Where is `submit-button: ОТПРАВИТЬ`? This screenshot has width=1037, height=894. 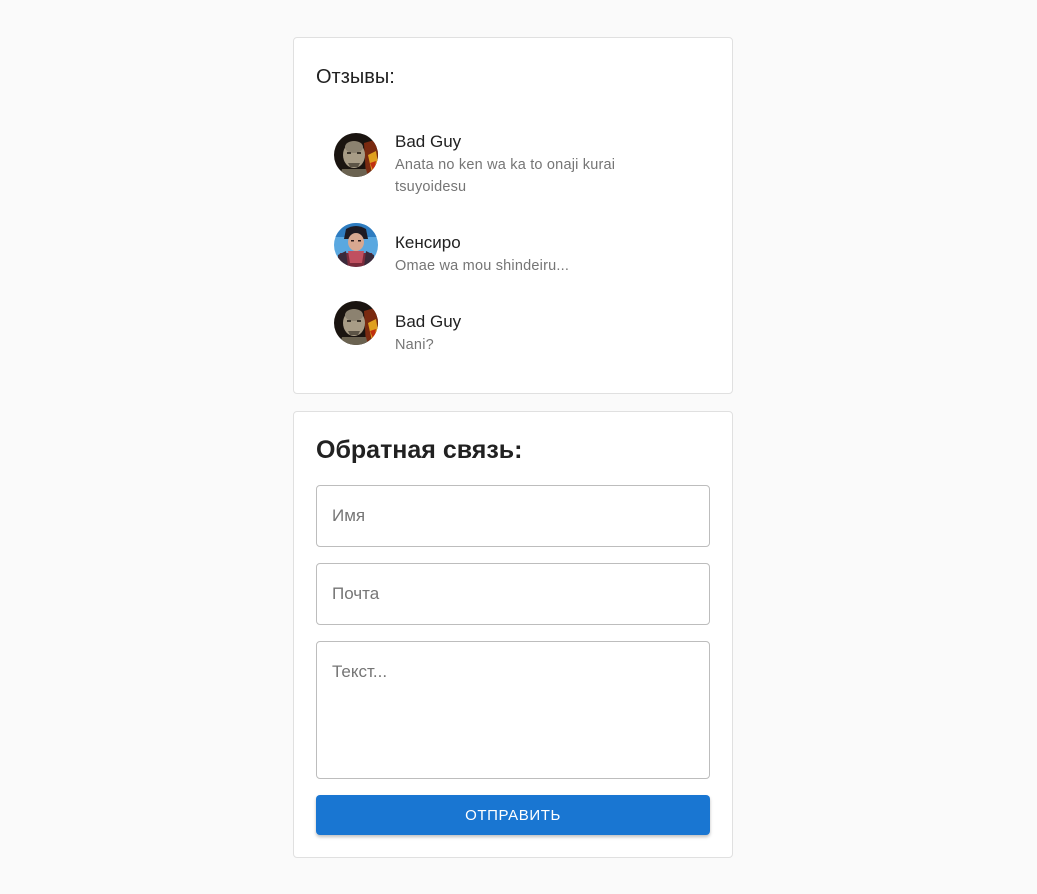
submit-button: ОТПРАВИТЬ is located at coordinates (513, 815).